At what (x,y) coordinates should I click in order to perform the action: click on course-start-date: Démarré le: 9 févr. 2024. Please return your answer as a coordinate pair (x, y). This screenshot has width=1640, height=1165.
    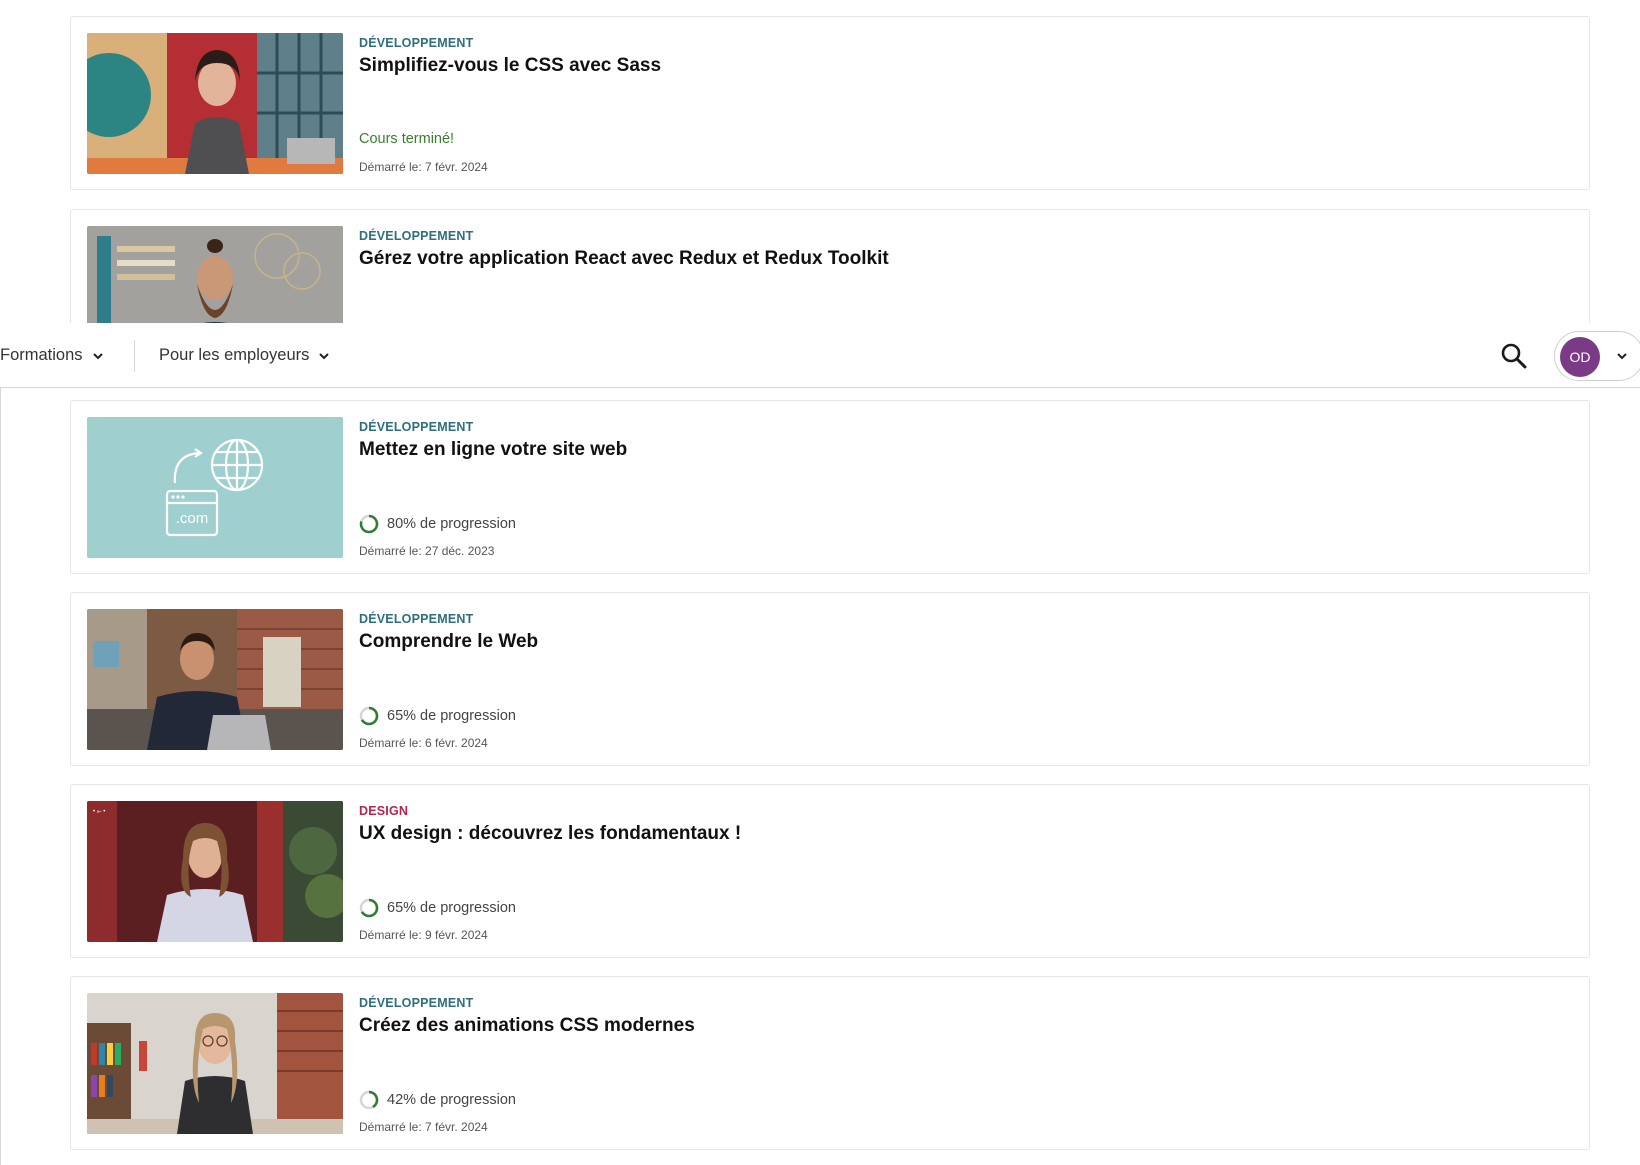
    Looking at the image, I should click on (423, 935).